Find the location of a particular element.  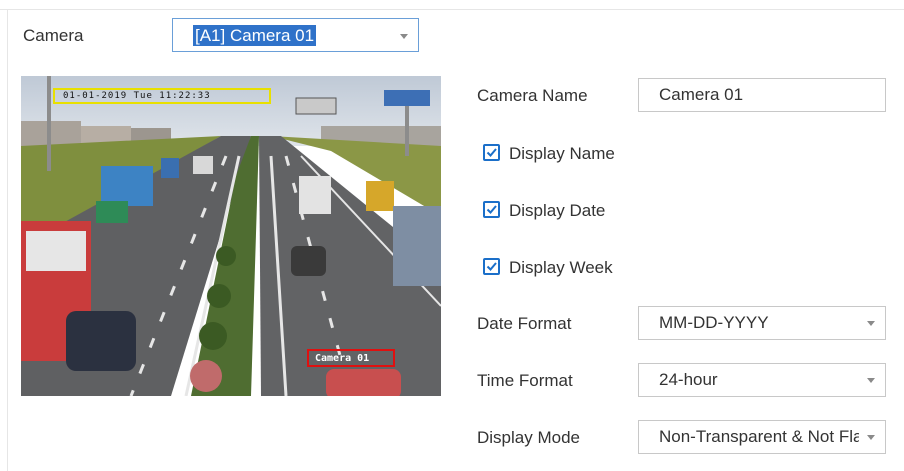

camera-name-label: Camera Name is located at coordinates (532, 95).